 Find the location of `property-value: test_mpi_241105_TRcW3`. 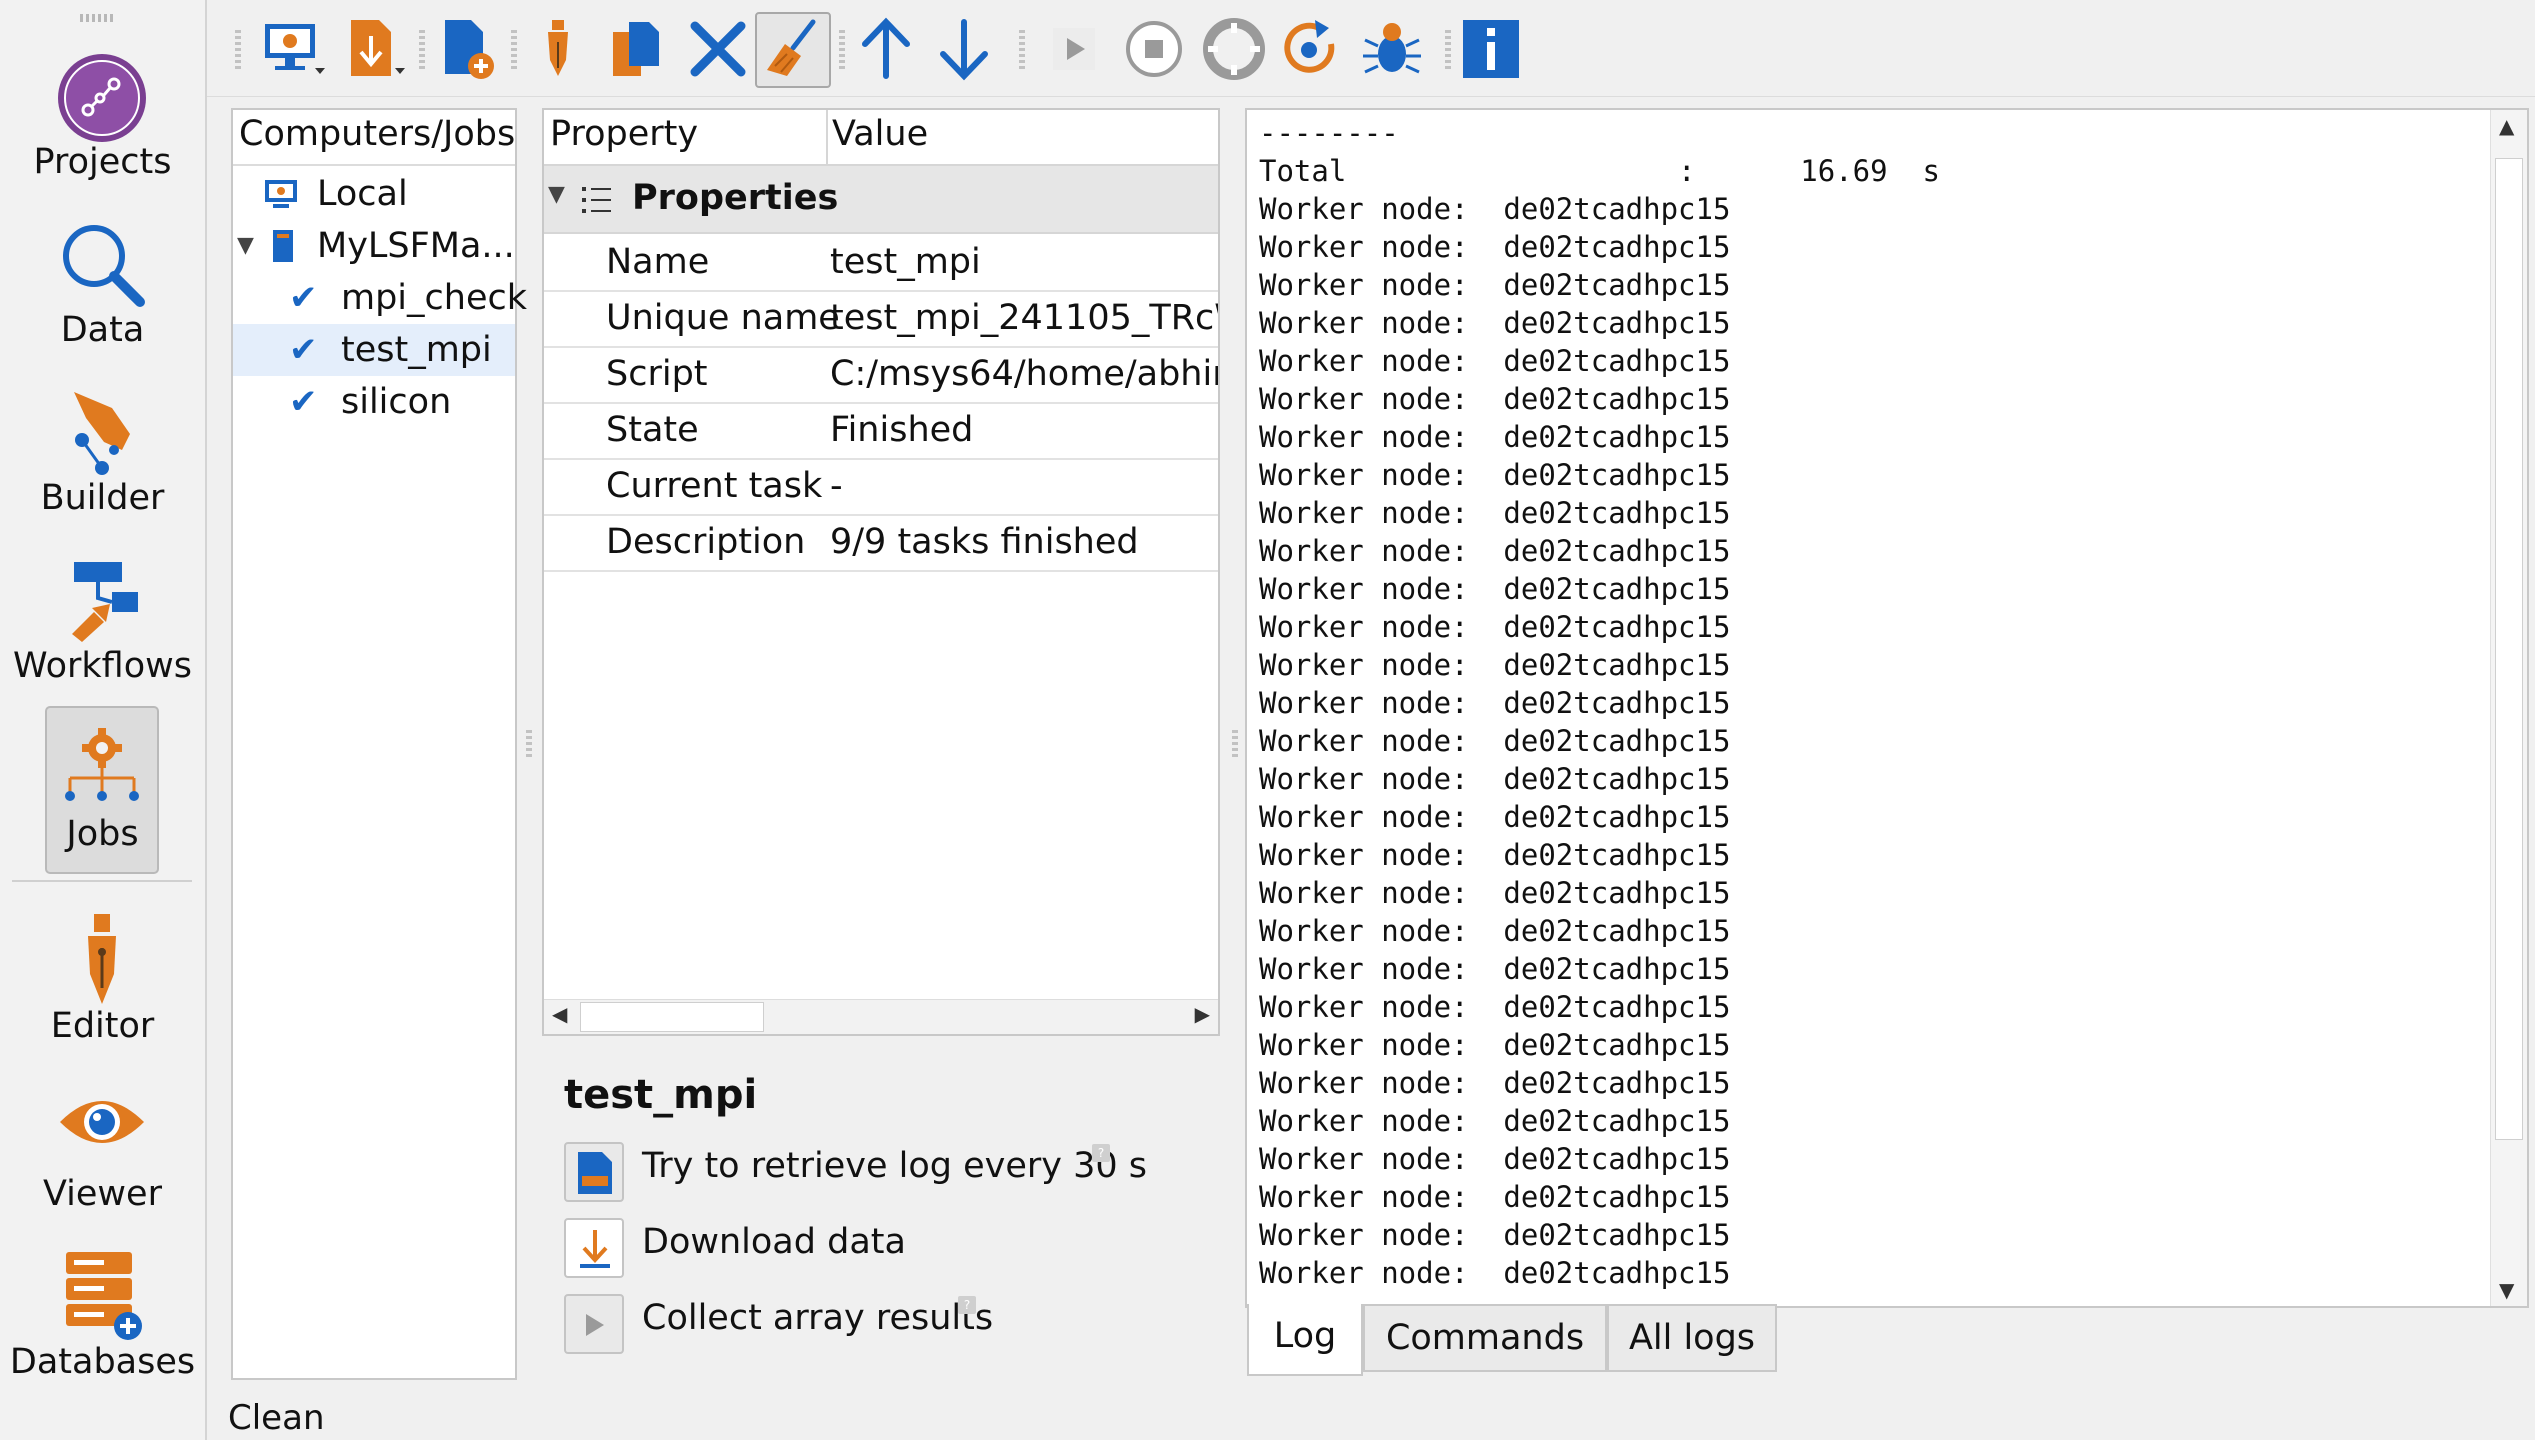

property-value: test_mpi_241105_TRcW3 is located at coordinates (1024, 318).